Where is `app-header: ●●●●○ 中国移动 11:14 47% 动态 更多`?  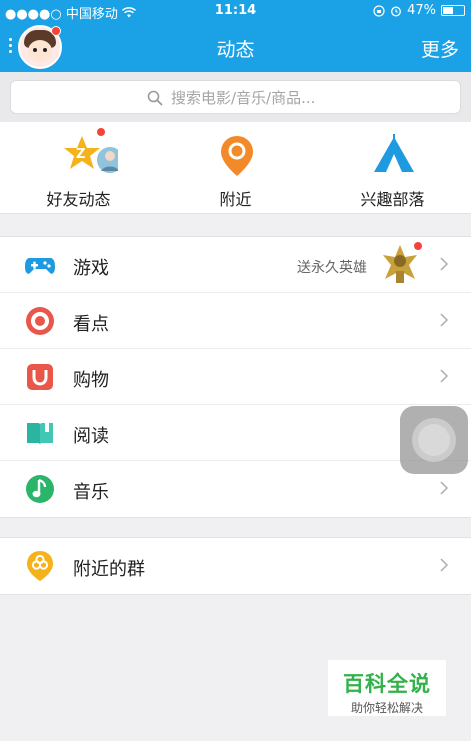
app-header: ●●●●○ 中国移动 11:14 47% 动态 更多 is located at coordinates (235, 36).